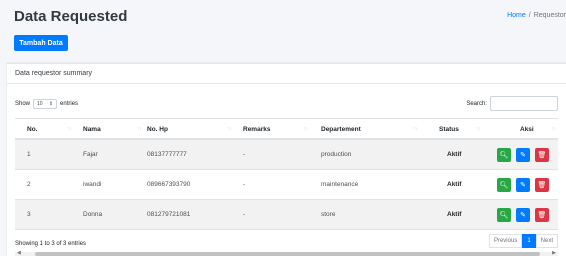  I want to click on cell-no-hp: 089667393790, so click(169, 184).